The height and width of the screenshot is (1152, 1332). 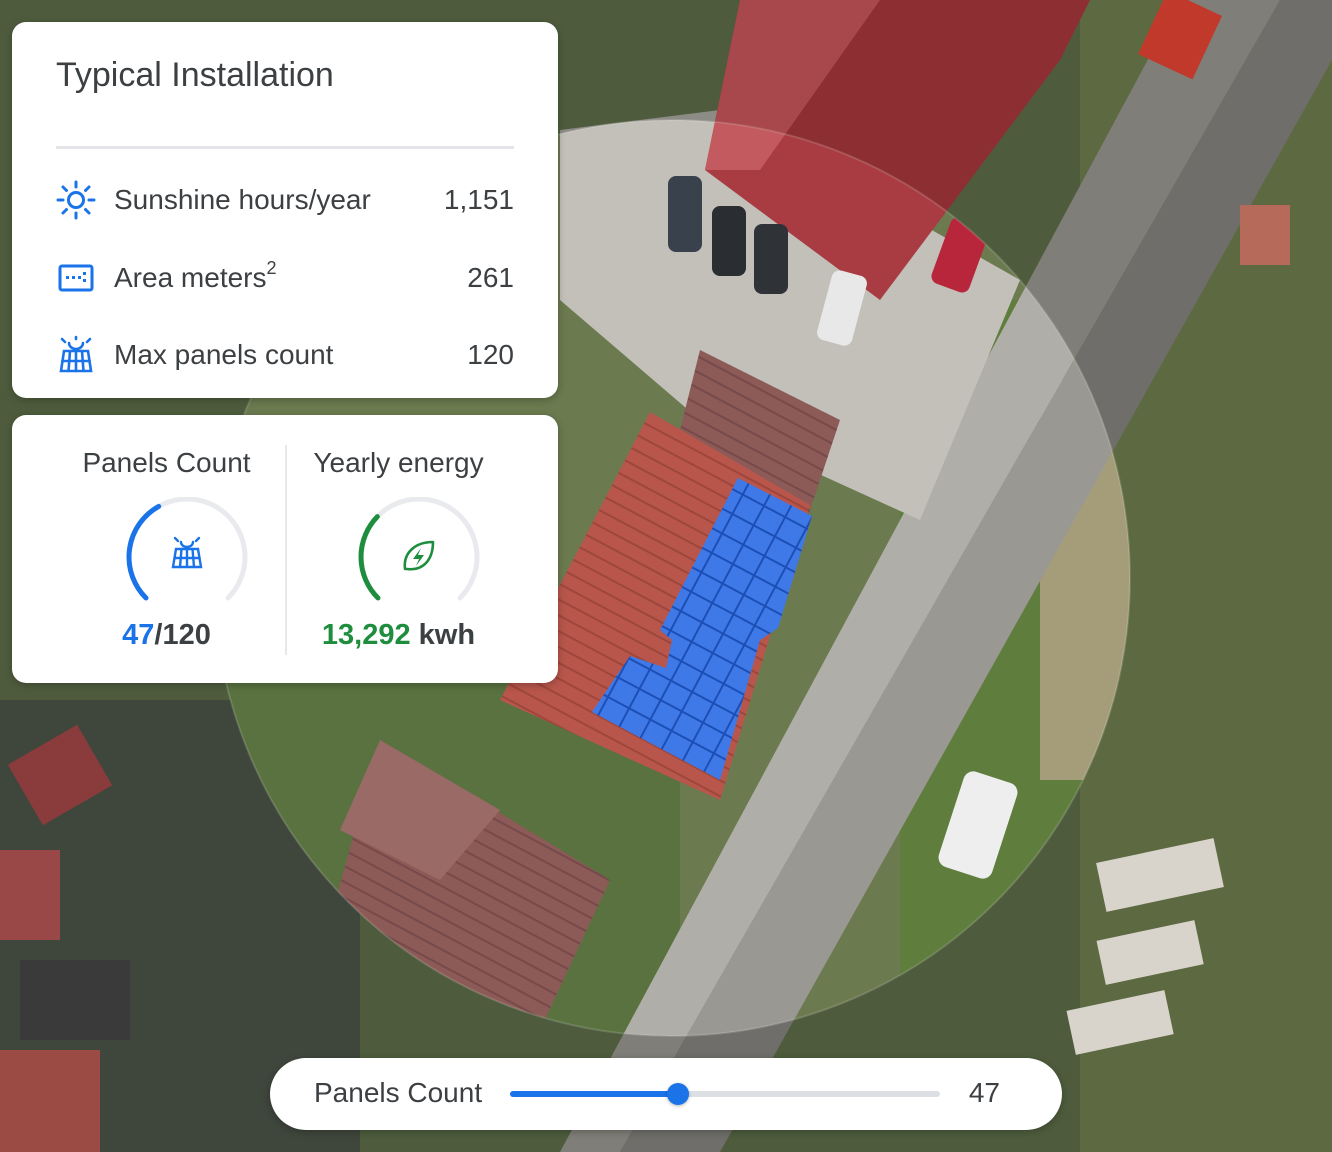 I want to click on sunshine-hours-row: Sunshine hours/year 1,151, so click(x=285, y=200).